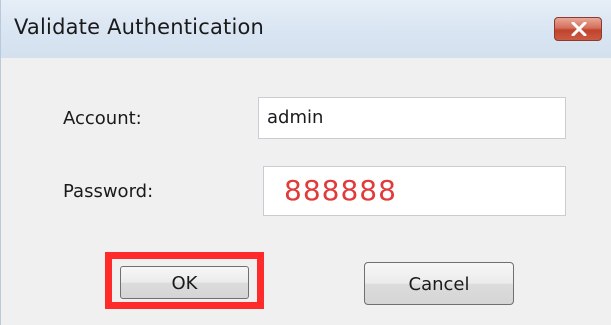 The width and height of the screenshot is (611, 325). I want to click on account-value: admin, so click(295, 117).